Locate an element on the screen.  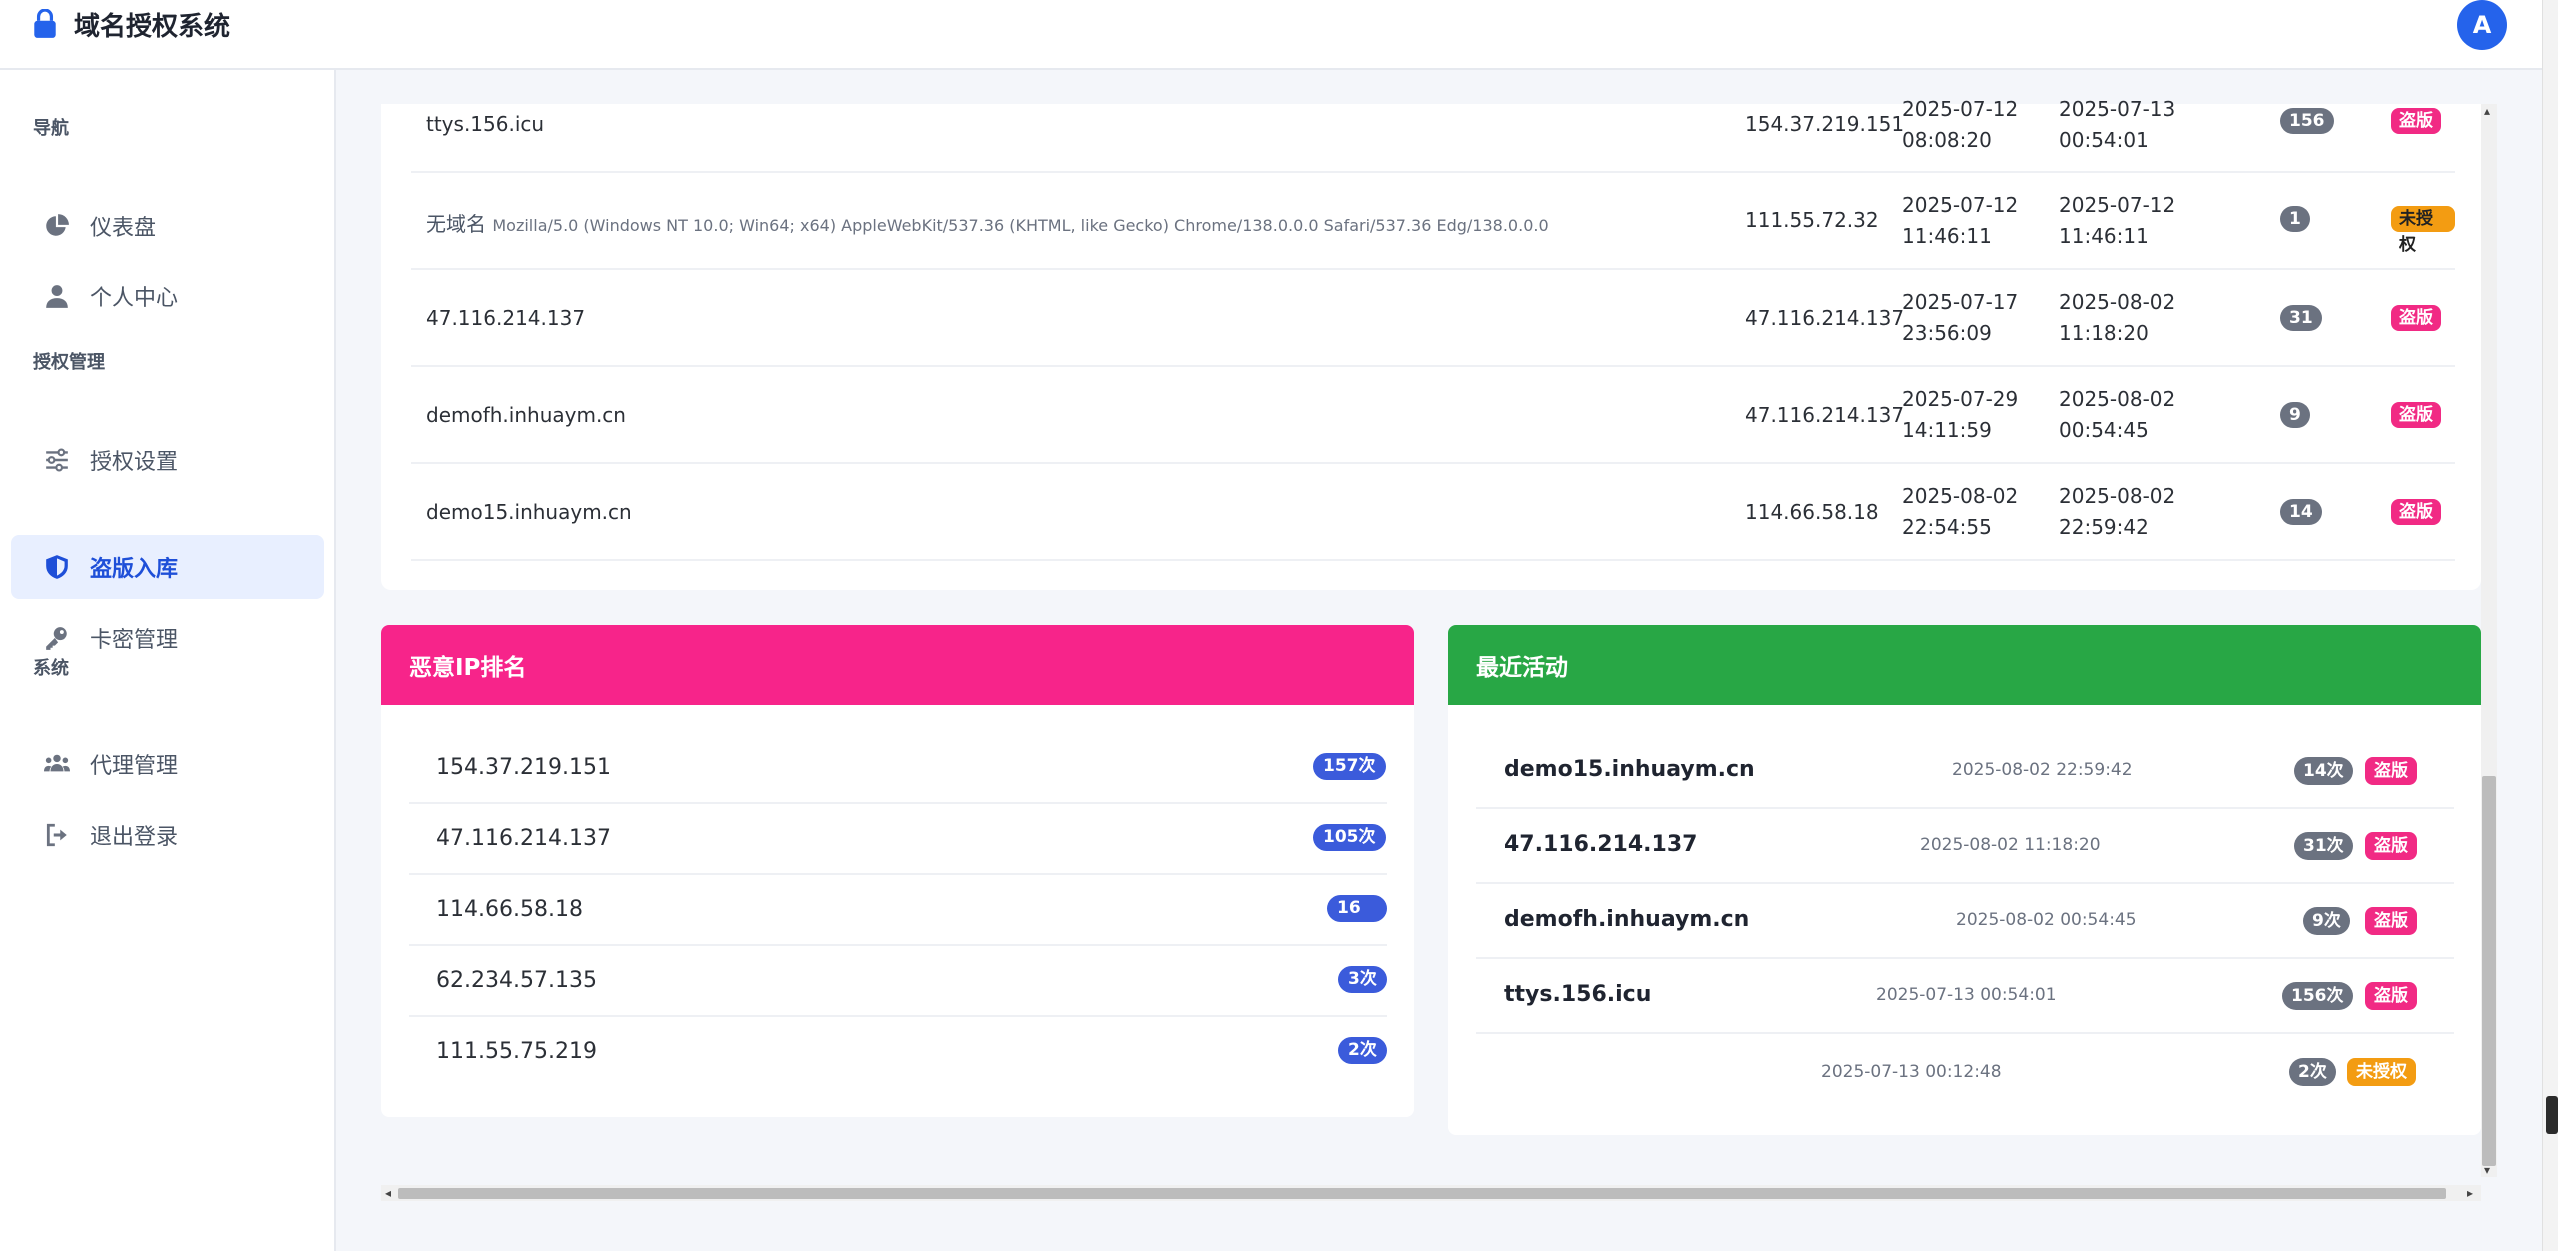
record-first-seen: 2025-07-12 11:46:11 is located at coordinates (1960, 220).